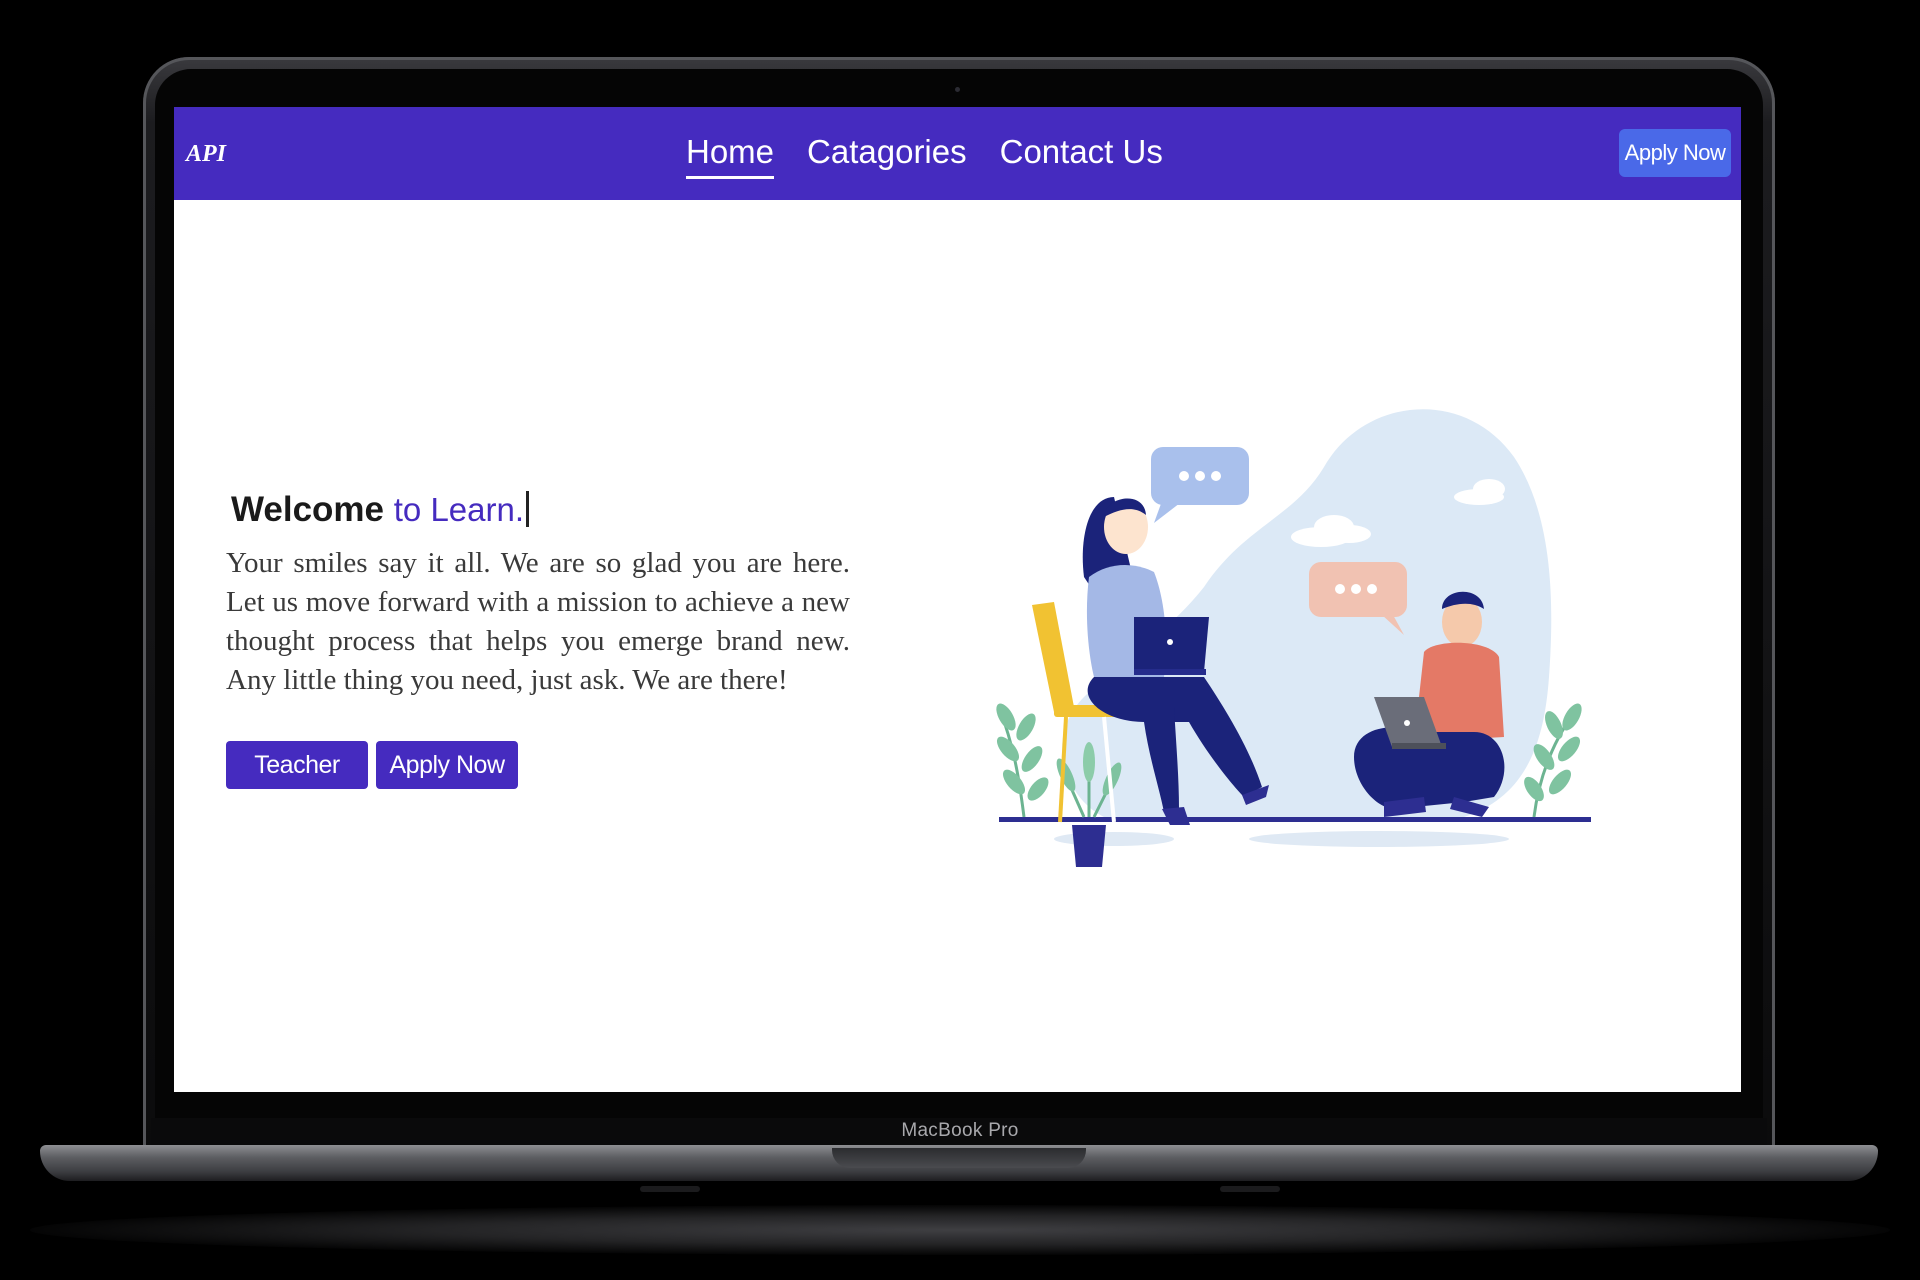 This screenshot has height=1280, width=1920. Describe the element at coordinates (959, 1158) in the screenshot. I see `laptop-lip` at that location.